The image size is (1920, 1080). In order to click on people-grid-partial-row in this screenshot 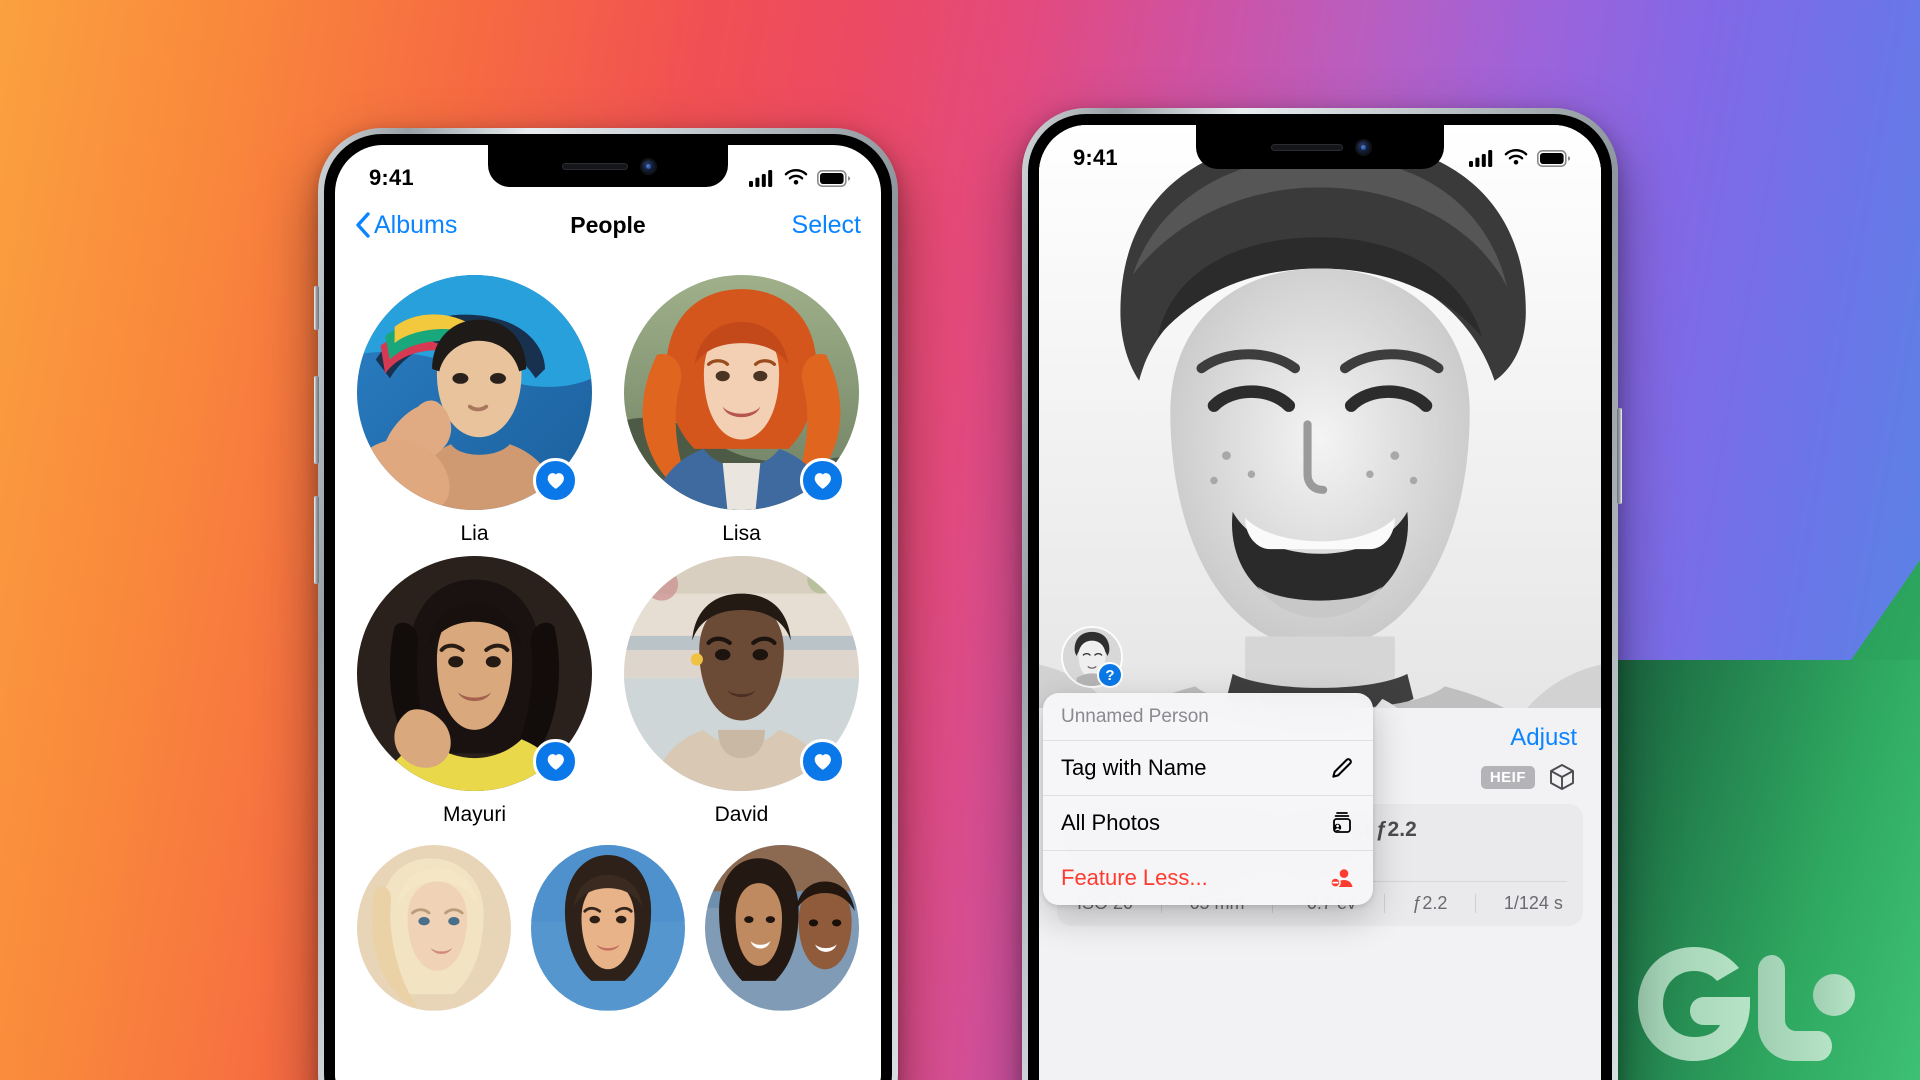, I will do `click(608, 924)`.